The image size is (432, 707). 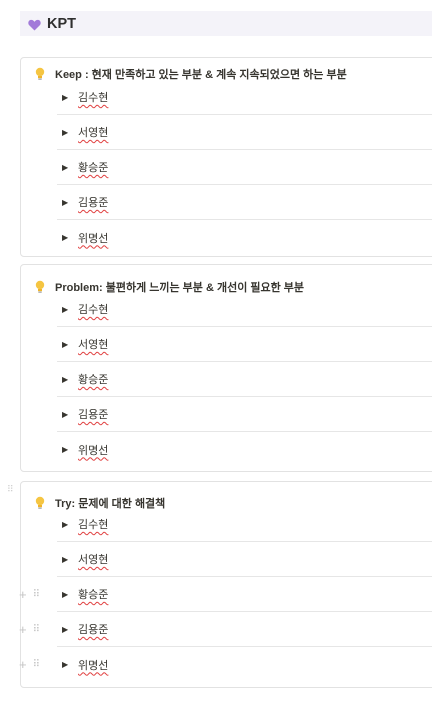 I want to click on purple-heart-icon, so click(x=34, y=24).